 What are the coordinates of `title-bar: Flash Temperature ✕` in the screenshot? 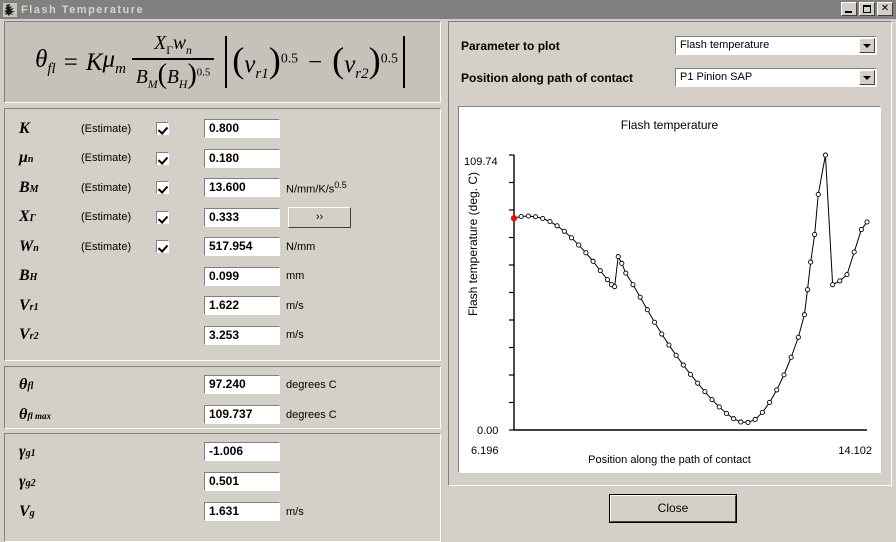 It's located at (448, 9).